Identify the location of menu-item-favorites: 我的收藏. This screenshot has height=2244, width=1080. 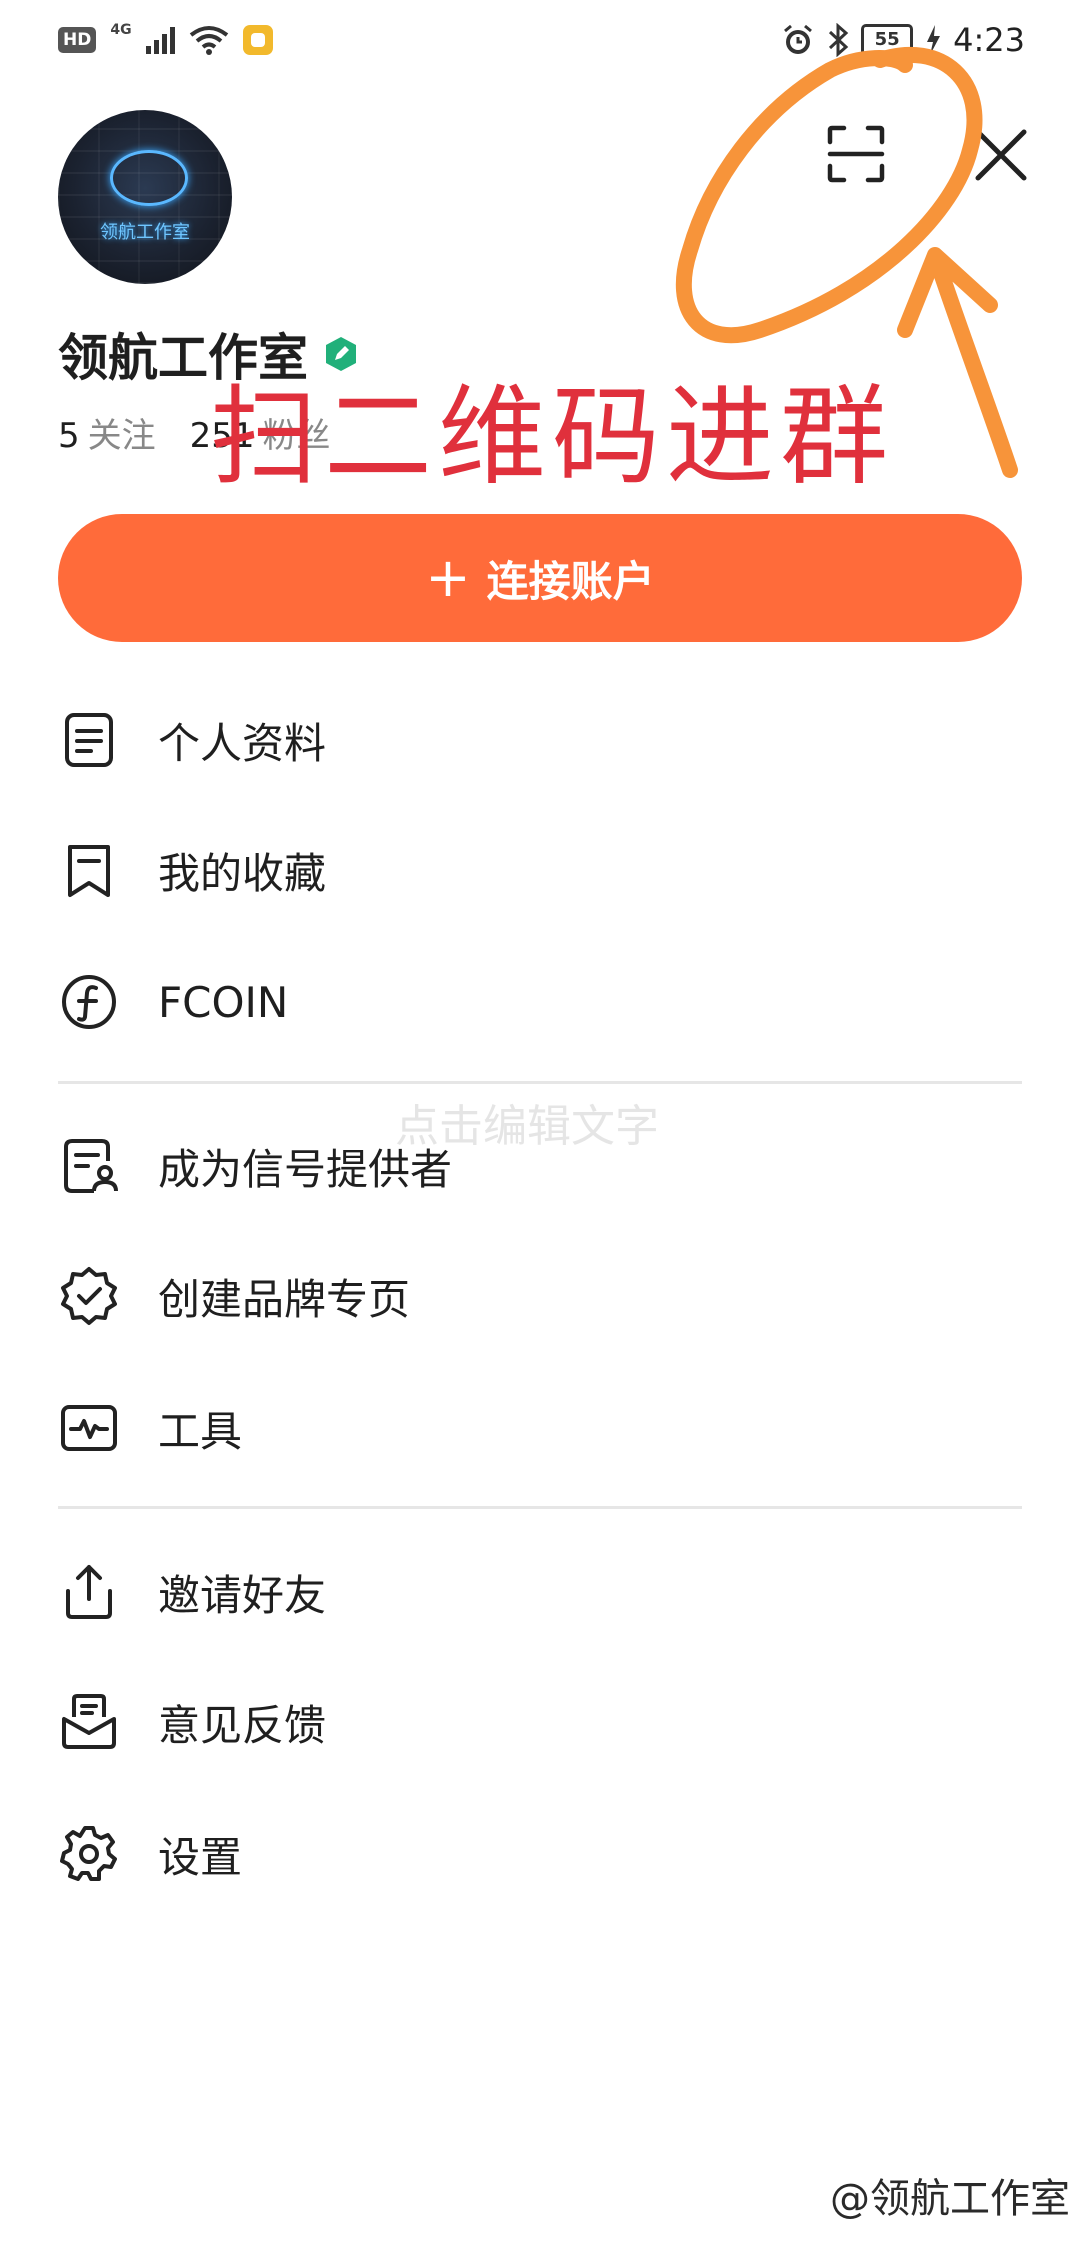
(192, 870).